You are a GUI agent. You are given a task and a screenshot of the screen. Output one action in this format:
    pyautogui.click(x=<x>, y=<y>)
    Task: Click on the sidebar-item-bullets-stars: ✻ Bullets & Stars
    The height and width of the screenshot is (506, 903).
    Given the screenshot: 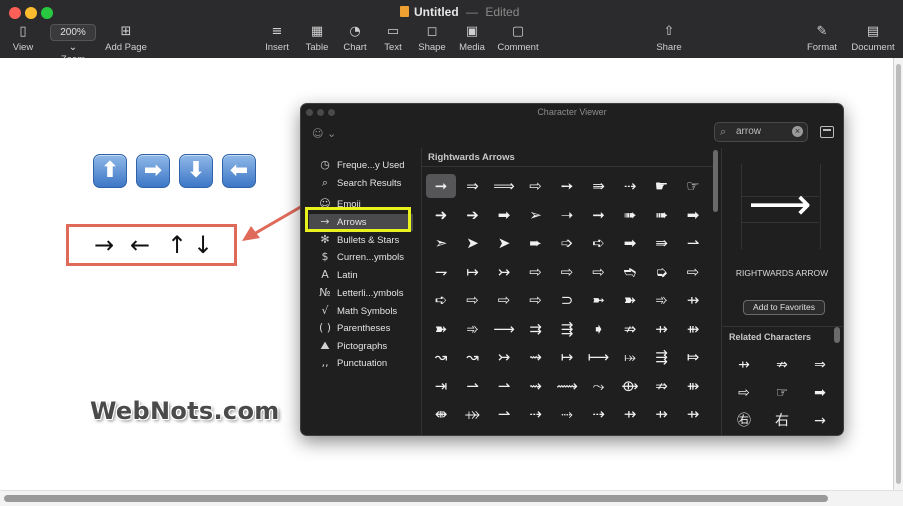 What is the action you would take?
    pyautogui.click(x=358, y=240)
    